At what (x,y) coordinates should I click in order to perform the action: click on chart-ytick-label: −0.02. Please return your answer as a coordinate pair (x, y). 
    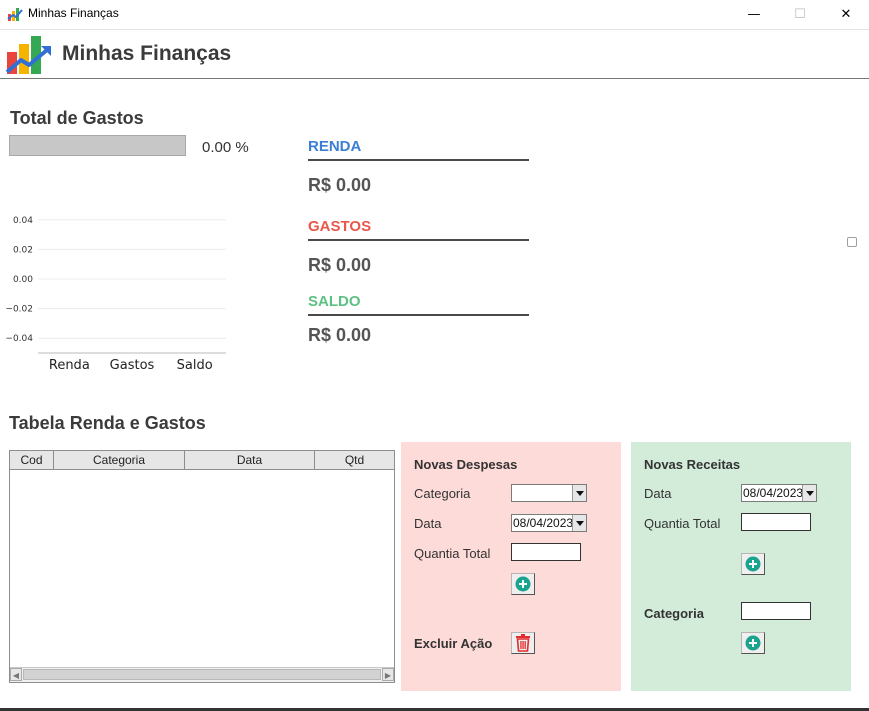
    Looking at the image, I should click on (19, 310).